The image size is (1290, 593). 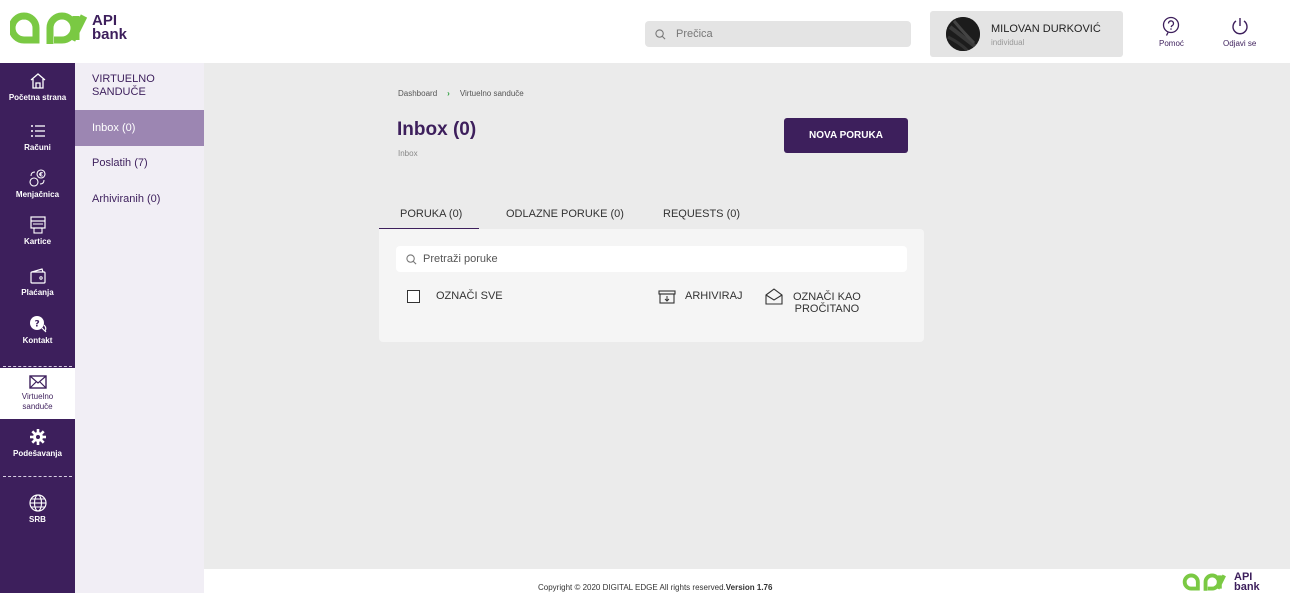 What do you see at coordinates (827, 309) in the screenshot?
I see `mark-read-label-line2: PROČITANO` at bounding box center [827, 309].